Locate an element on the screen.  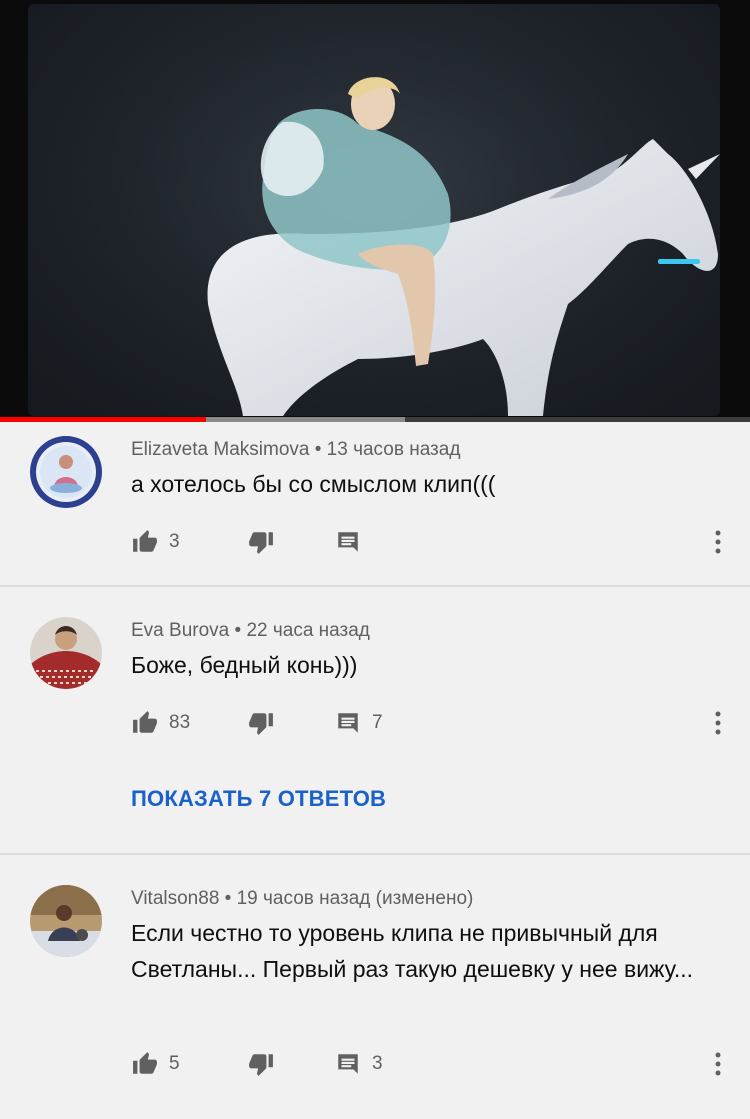
reply-count: 3 is located at coordinates (377, 1063).